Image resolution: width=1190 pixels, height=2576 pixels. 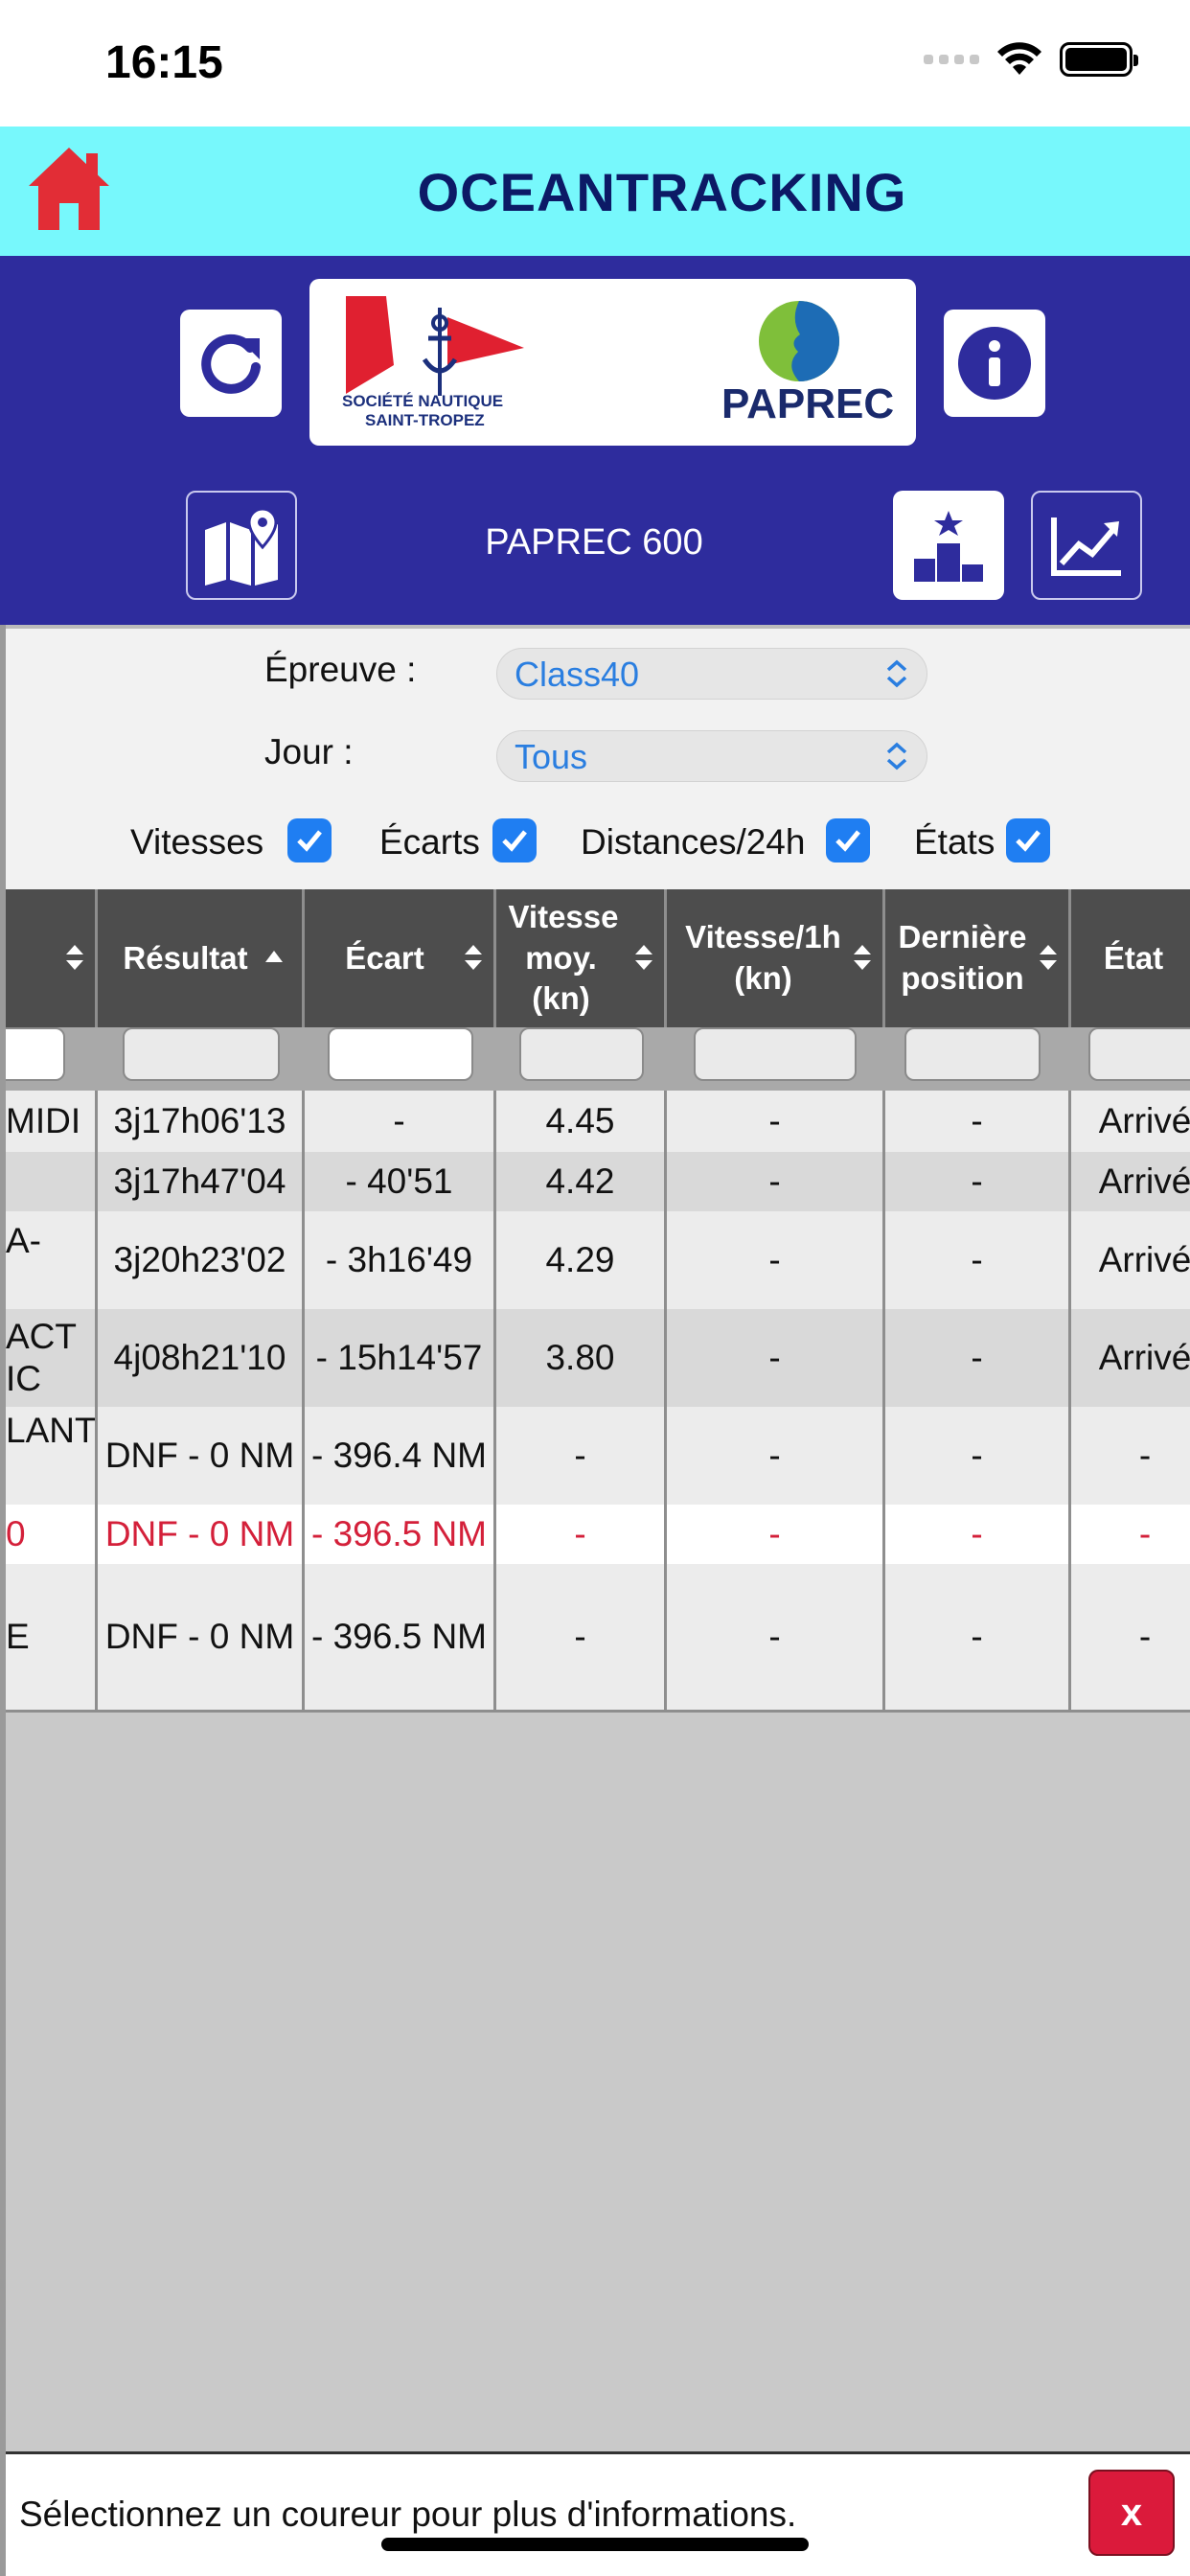 What do you see at coordinates (581, 958) in the screenshot?
I see `header-vitesse-moy: Vitesse moy. (kn)` at bounding box center [581, 958].